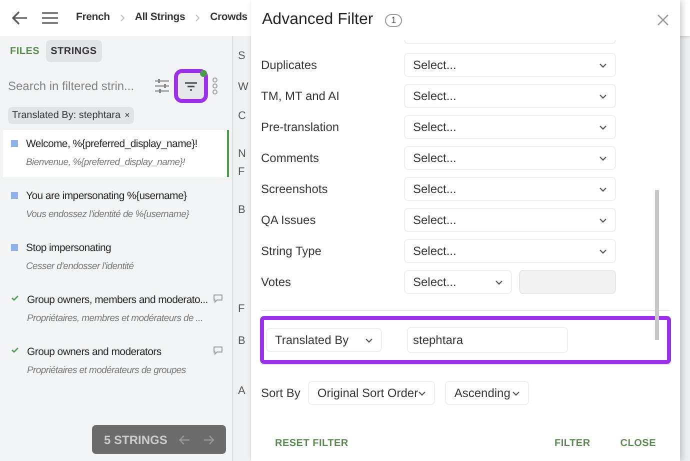  Describe the element at coordinates (93, 18) in the screenshot. I see `breadcrumb-link: French` at that location.